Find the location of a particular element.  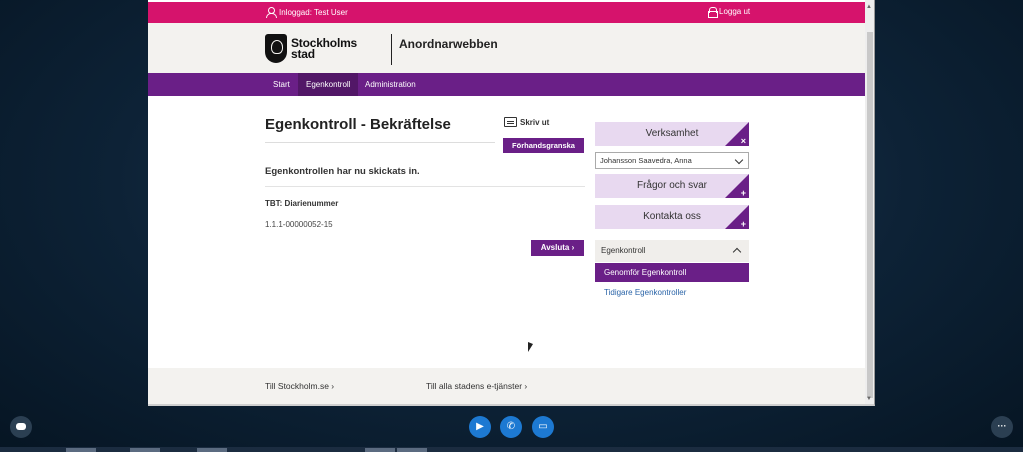

footer-link-etjanster: Till alla stadens e-tjänster › is located at coordinates (476, 386).